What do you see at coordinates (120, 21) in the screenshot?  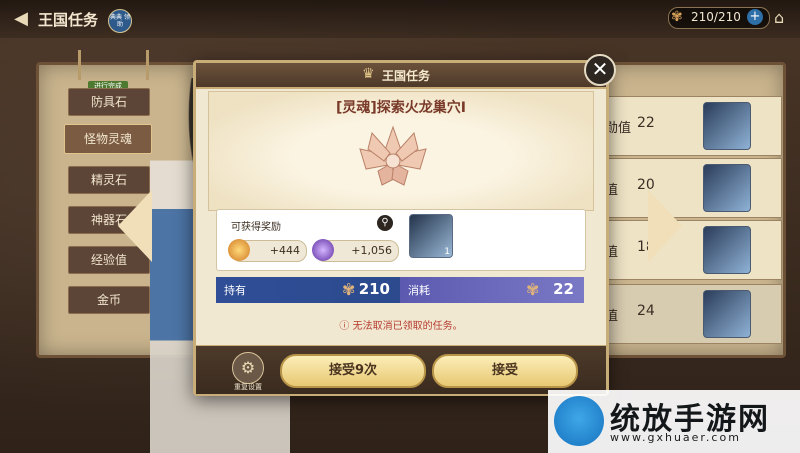 I see `guide-badge: 典典 领助` at bounding box center [120, 21].